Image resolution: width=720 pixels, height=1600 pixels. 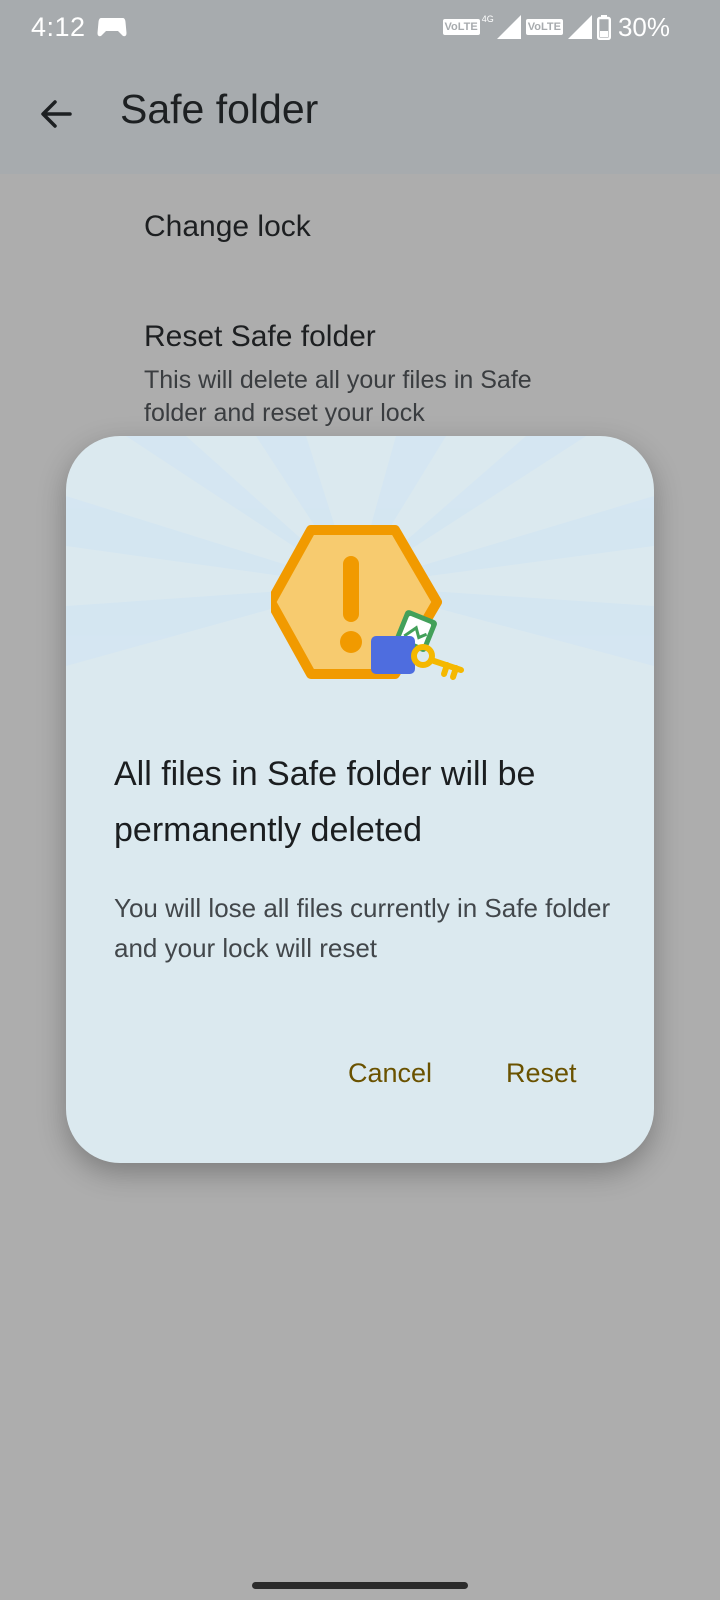 I want to click on page-title: Safe folder, so click(x=219, y=109).